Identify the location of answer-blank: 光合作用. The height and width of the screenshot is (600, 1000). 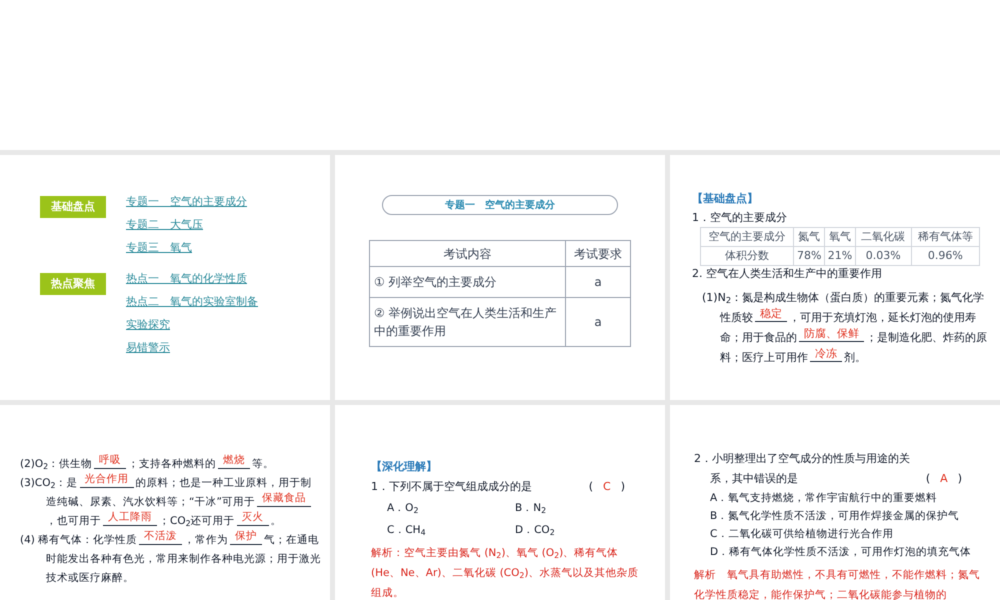
(107, 480).